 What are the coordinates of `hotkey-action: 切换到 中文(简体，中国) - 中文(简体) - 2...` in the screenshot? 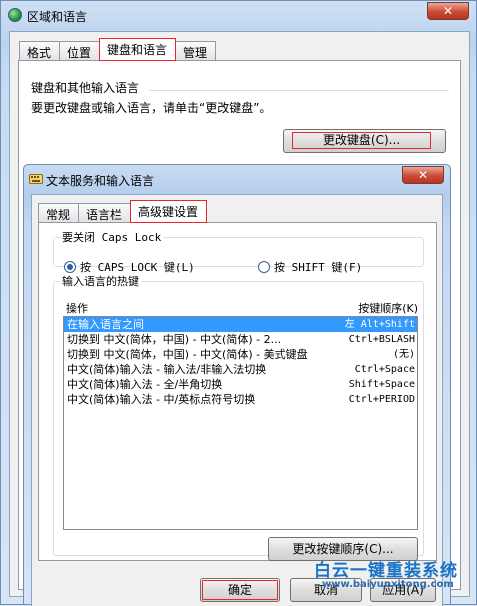 It's located at (174, 339).